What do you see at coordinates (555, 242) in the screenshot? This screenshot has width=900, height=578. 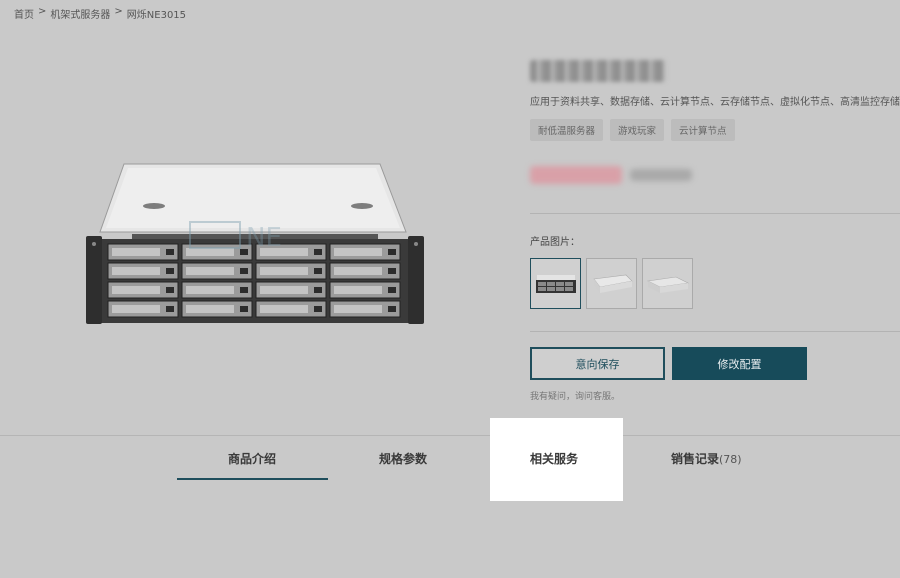 I see `product-pictures-label: 产品图片：` at bounding box center [555, 242].